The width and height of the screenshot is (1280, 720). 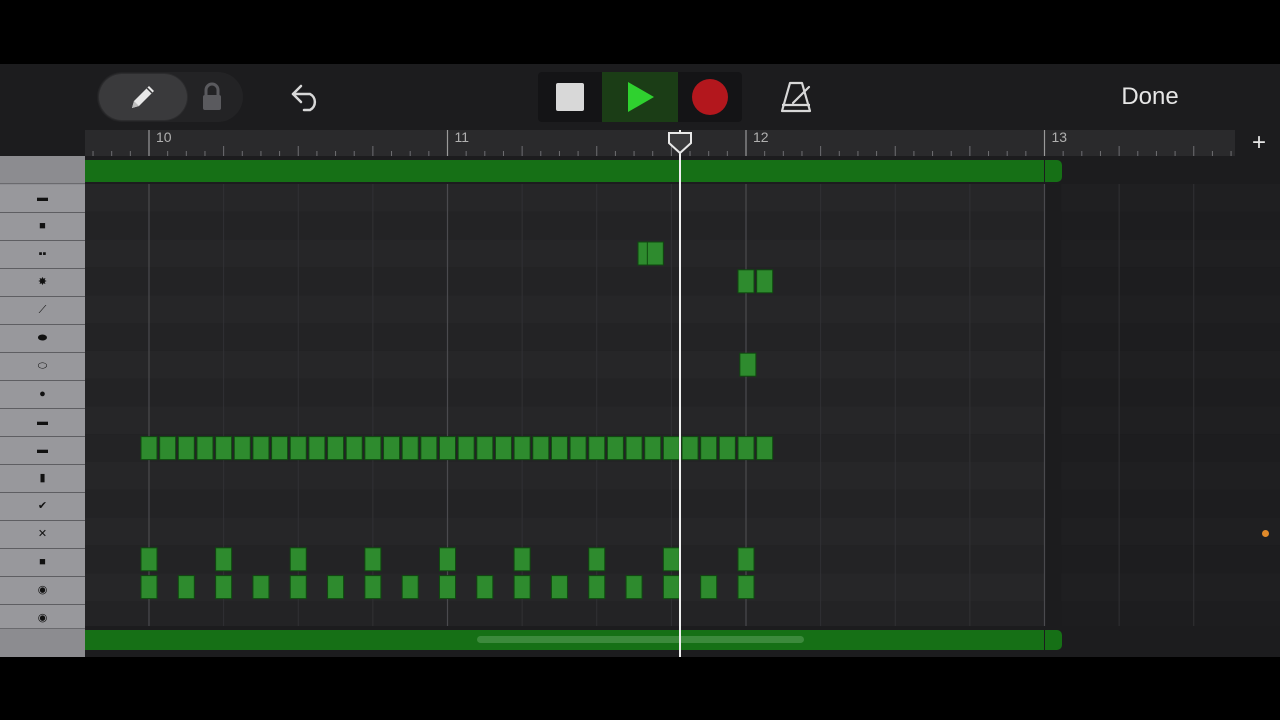 What do you see at coordinates (660, 142) in the screenshot?
I see `timeline-ruler: 10 11 12 13` at bounding box center [660, 142].